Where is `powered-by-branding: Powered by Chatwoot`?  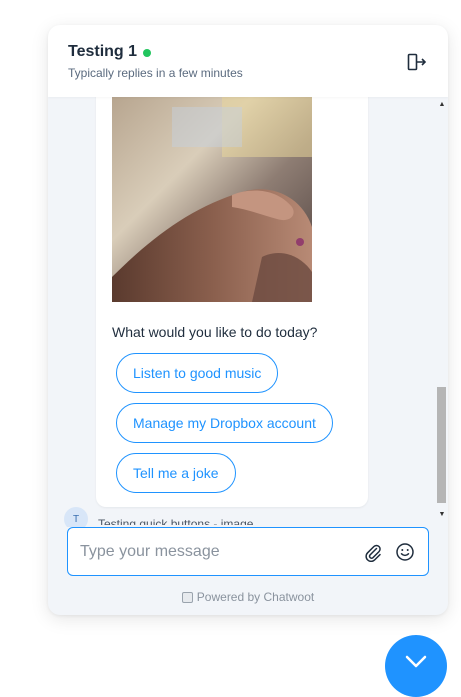 powered-by-branding: Powered by Chatwoot is located at coordinates (248, 597).